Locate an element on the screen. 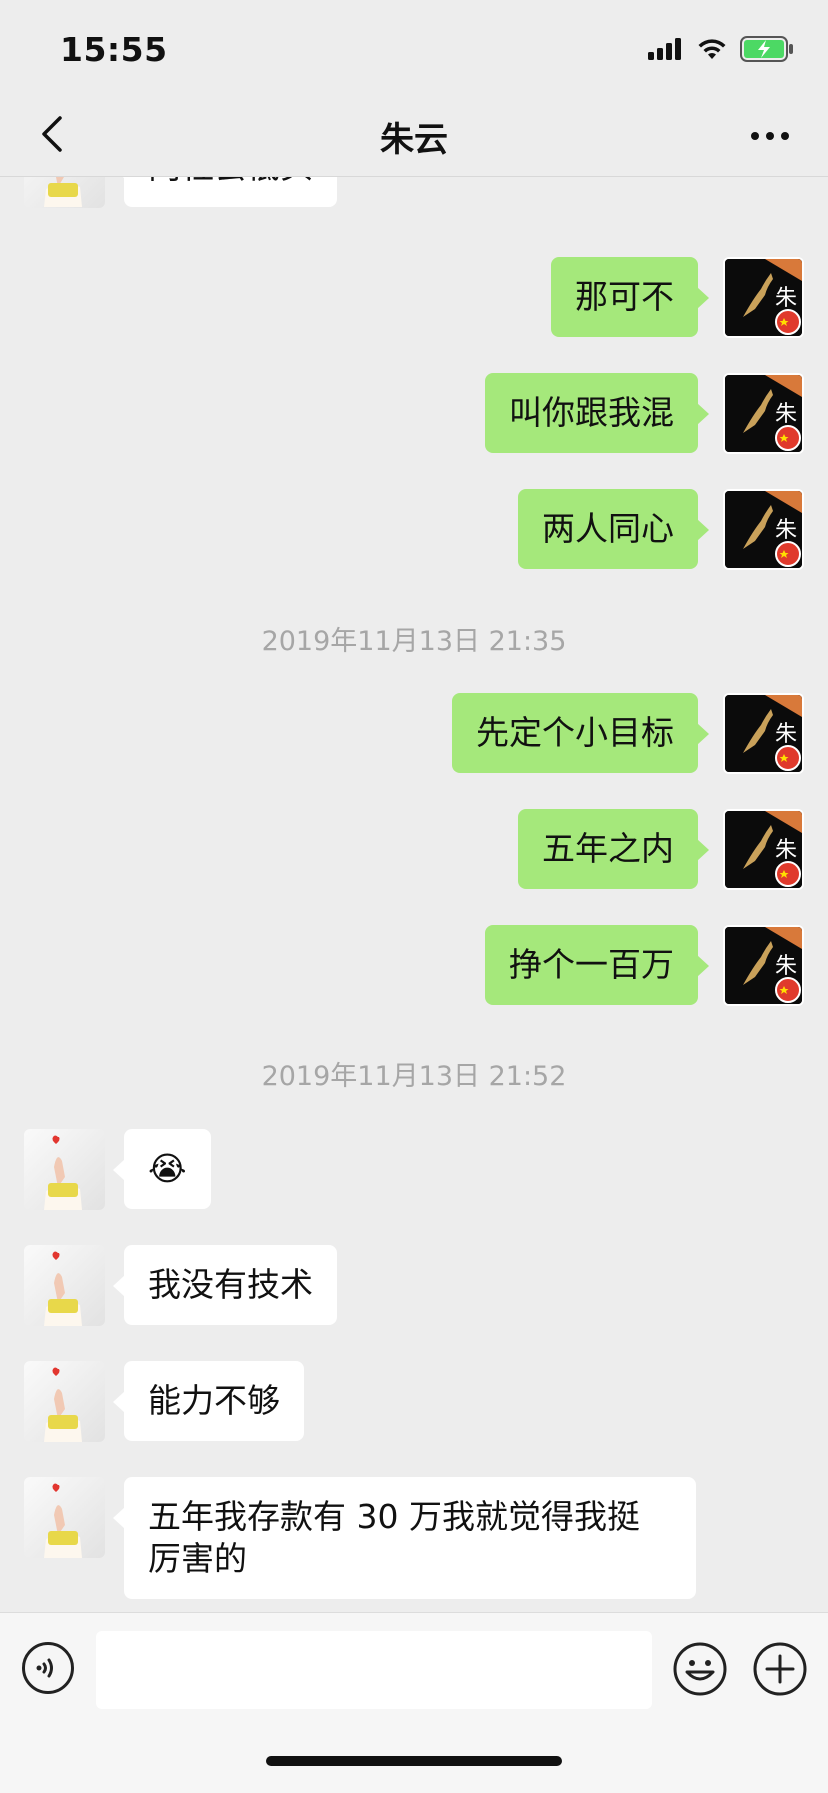 The image size is (828, 1793). message-sent: 叫你跟我混 朱 is located at coordinates (414, 414).